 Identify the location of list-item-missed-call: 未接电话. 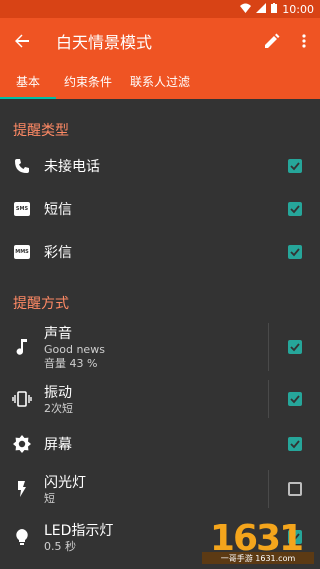
(160, 166).